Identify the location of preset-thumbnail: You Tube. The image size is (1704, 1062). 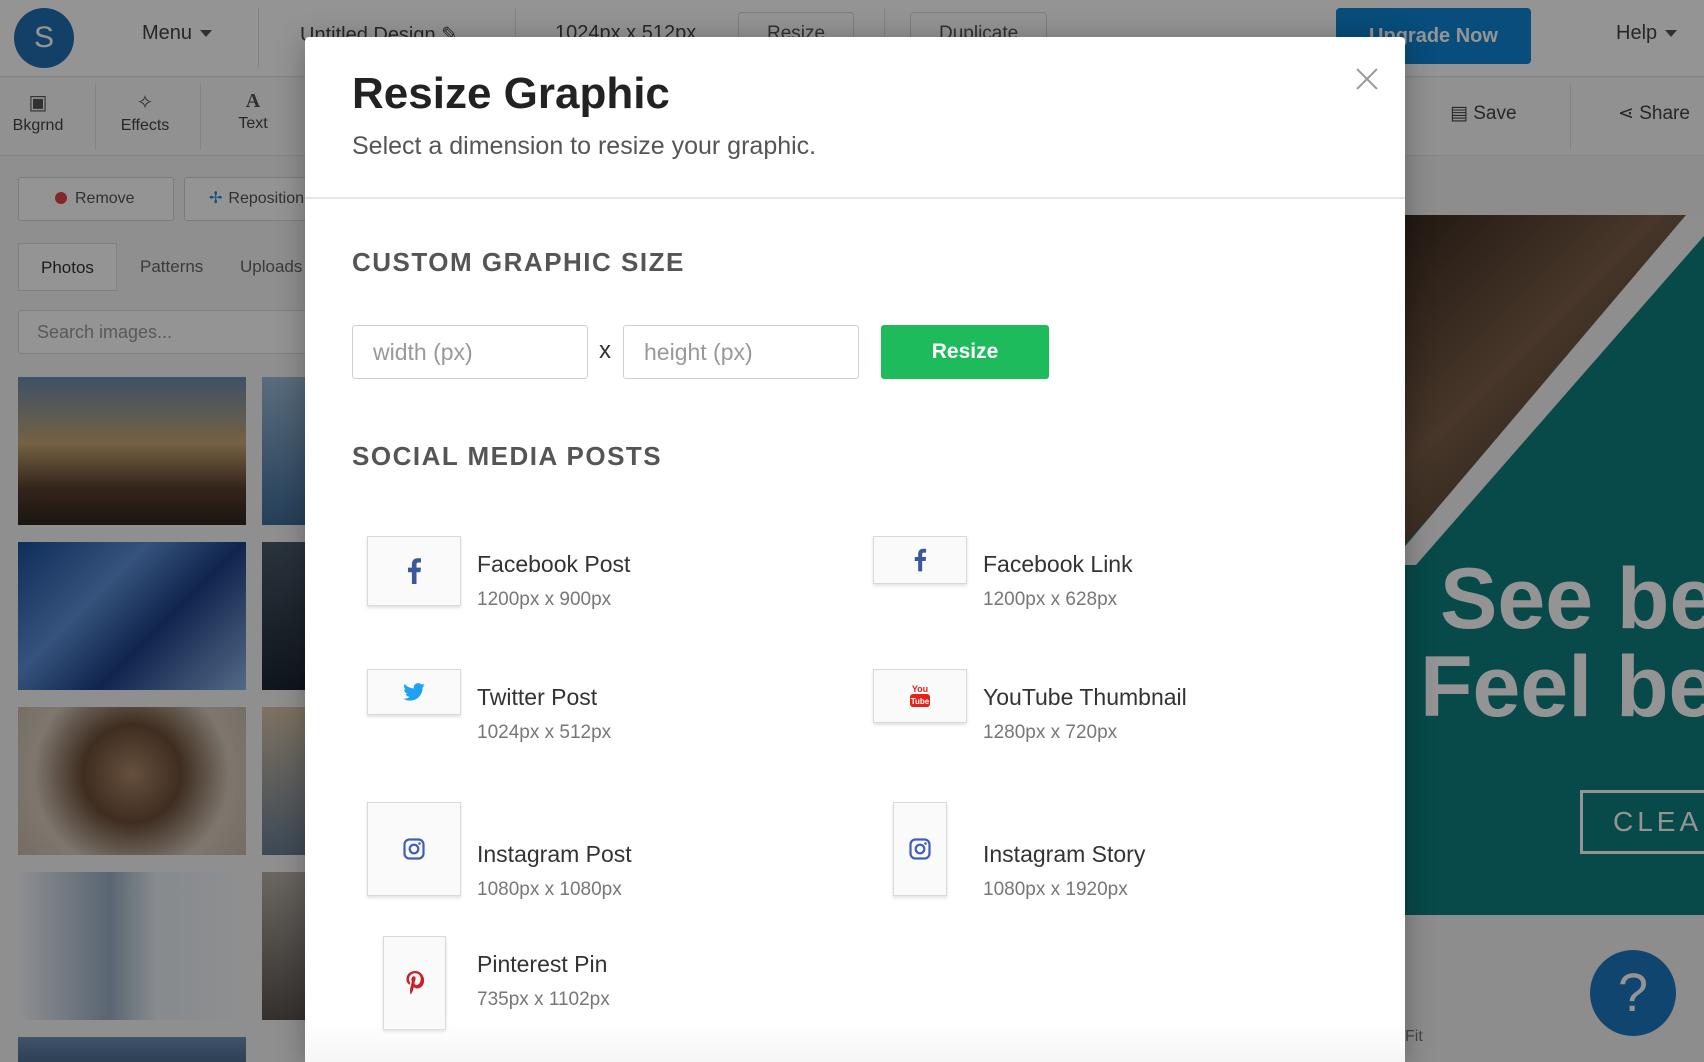
(920, 696).